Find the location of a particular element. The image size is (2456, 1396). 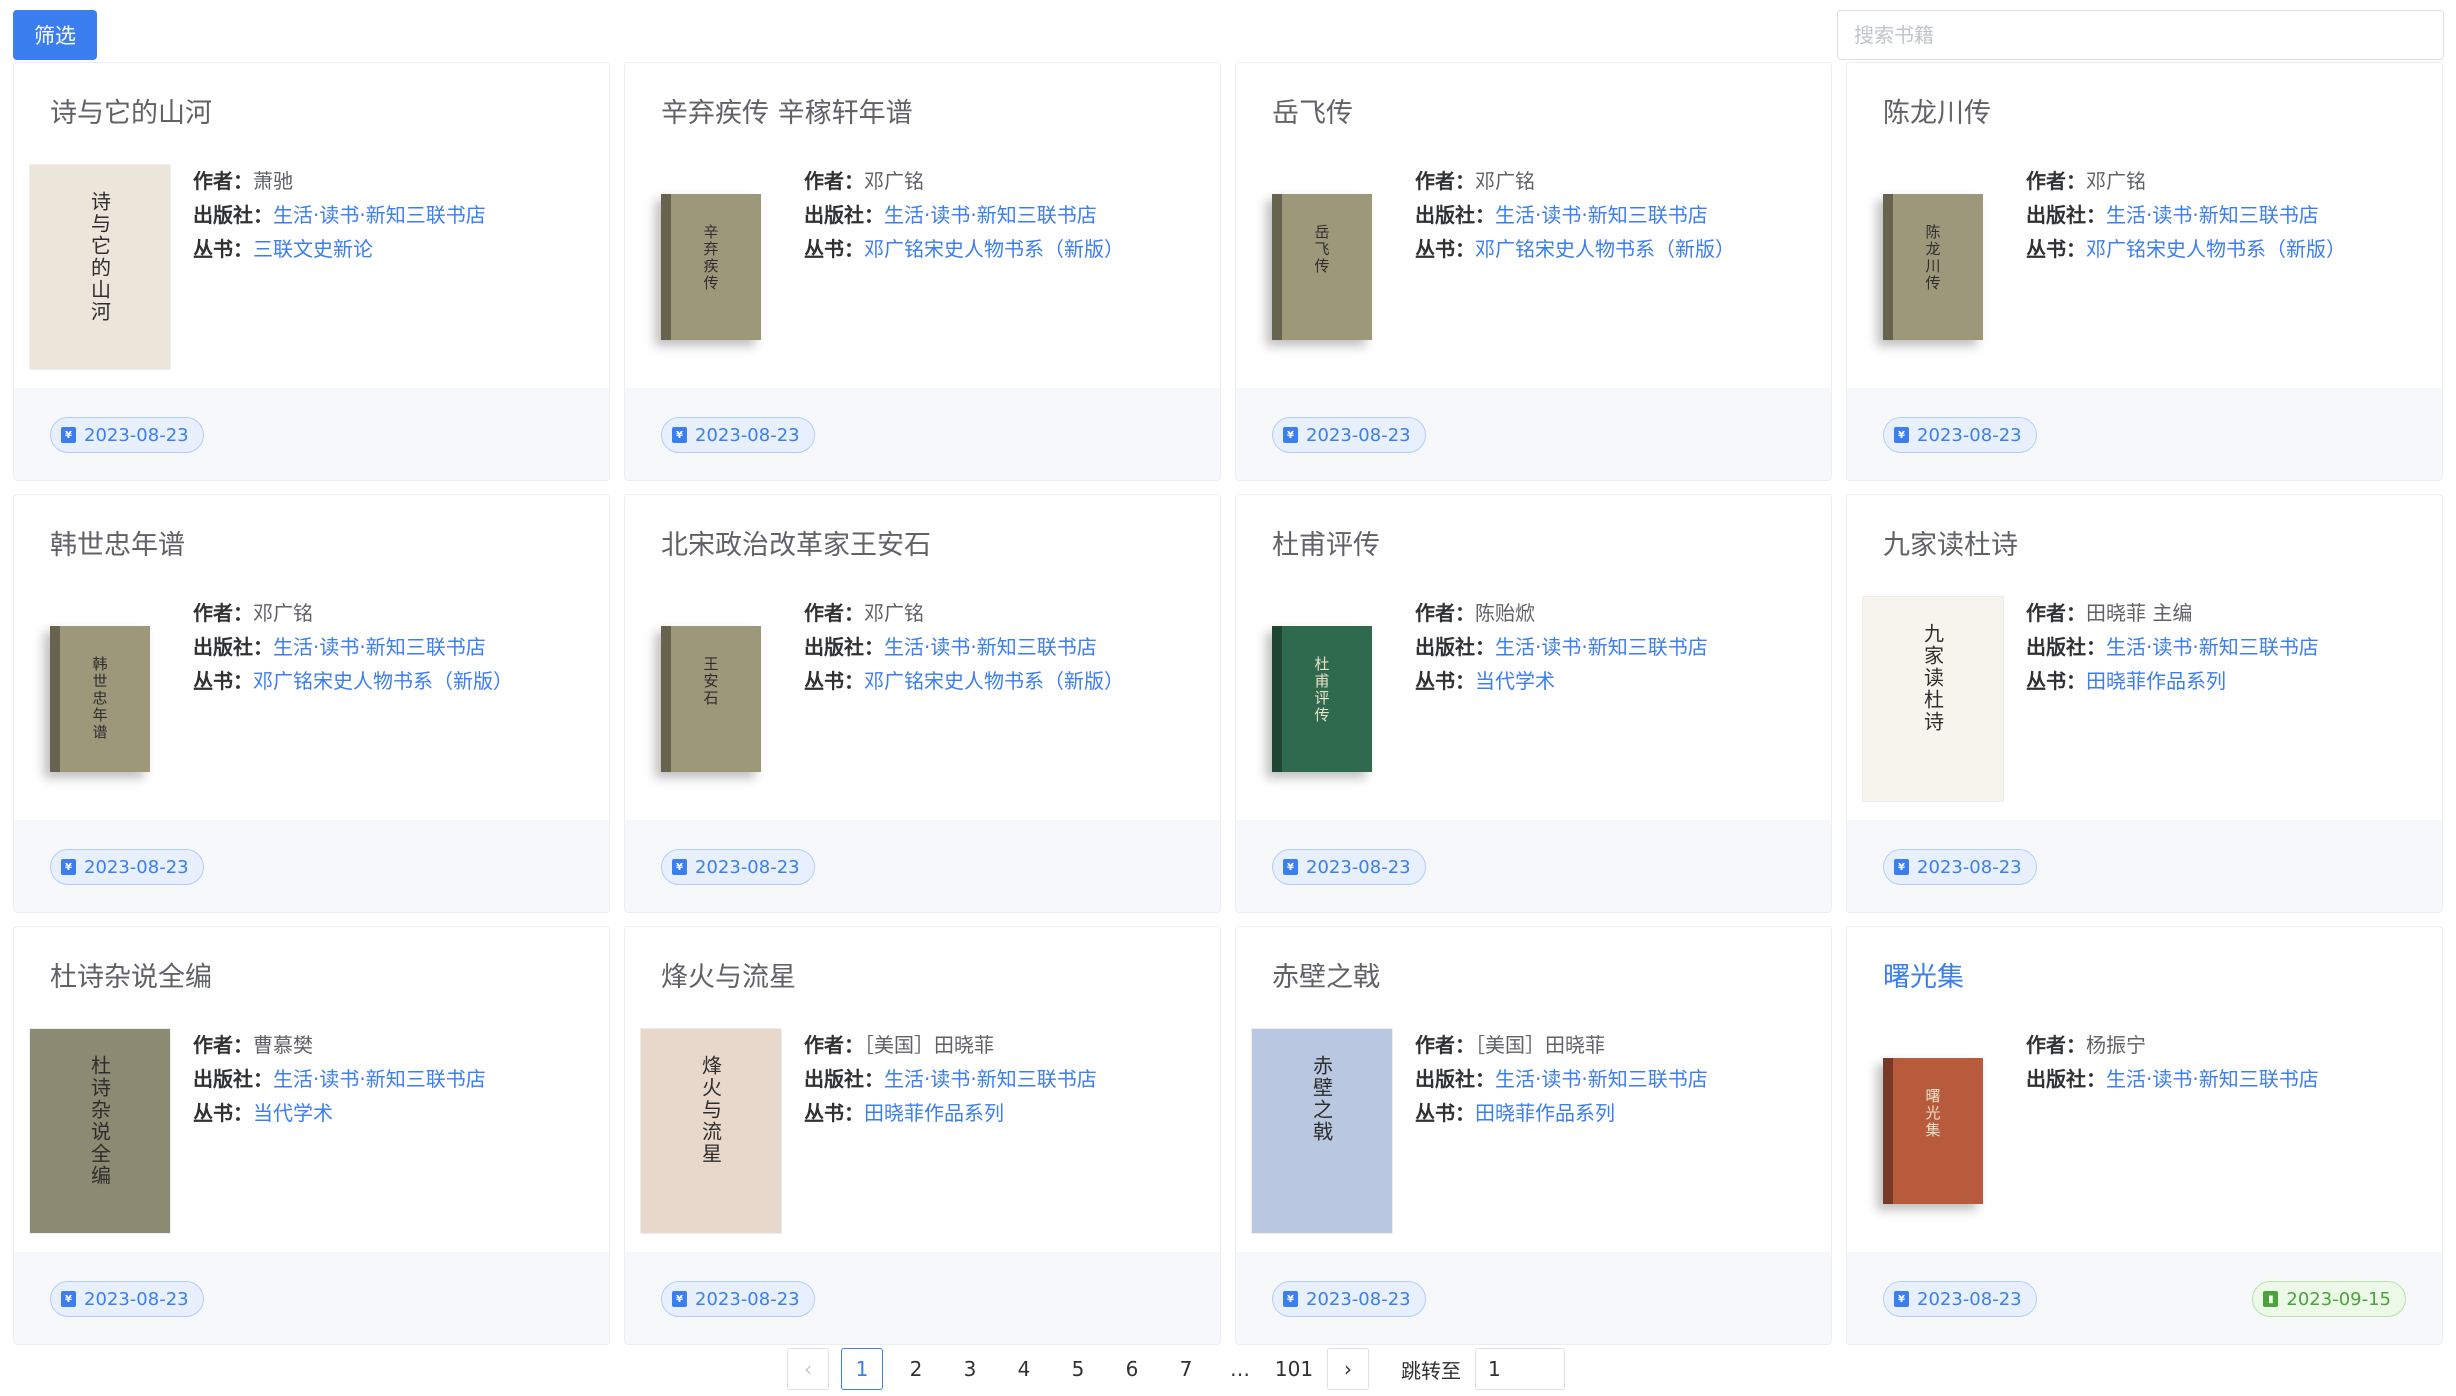

book-cover: 曙光集 is located at coordinates (1933, 1131).